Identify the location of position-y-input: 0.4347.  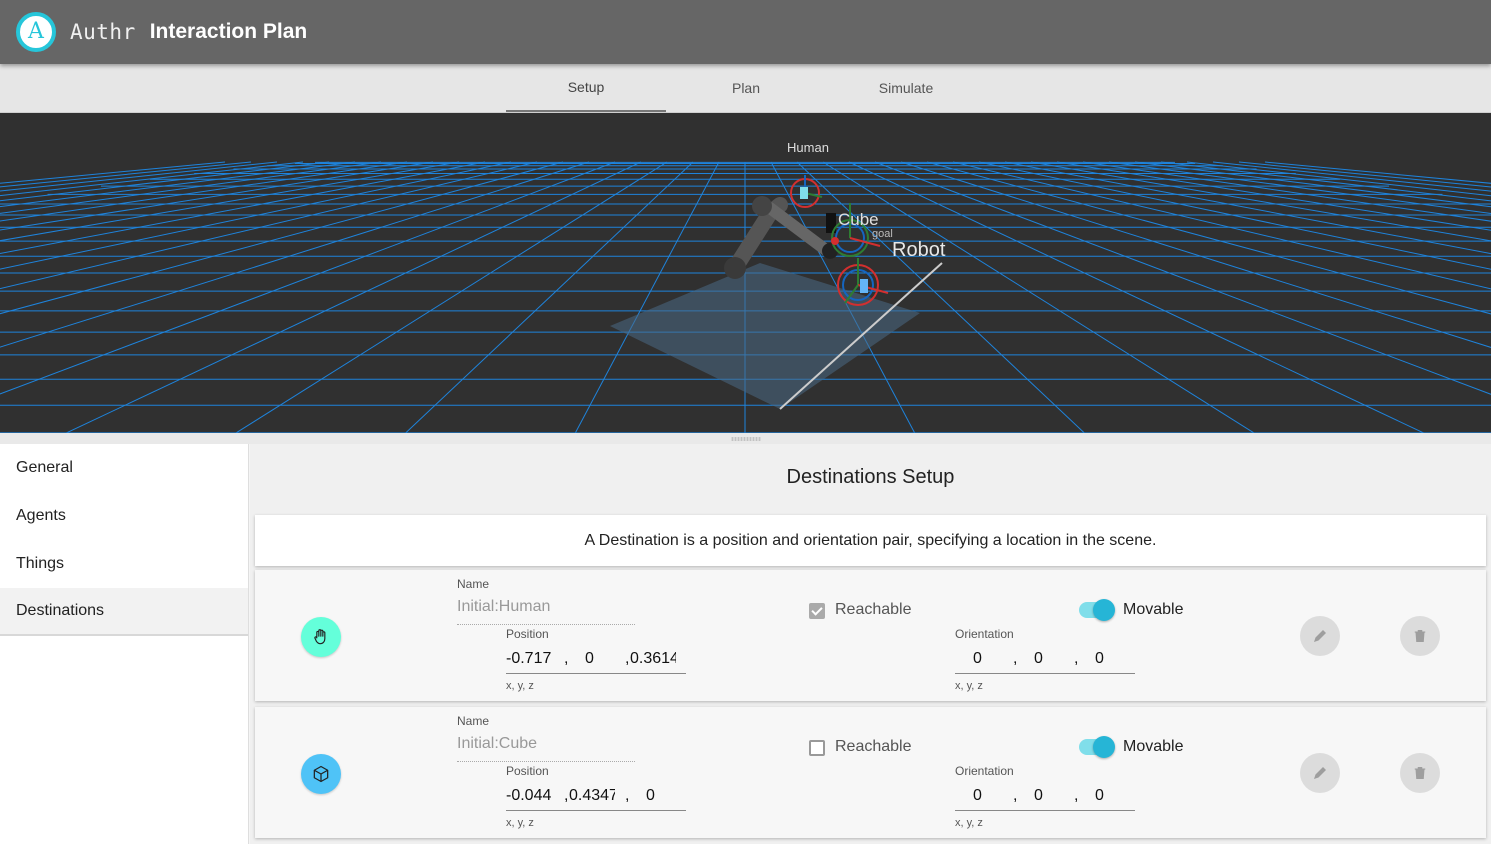
(592, 796).